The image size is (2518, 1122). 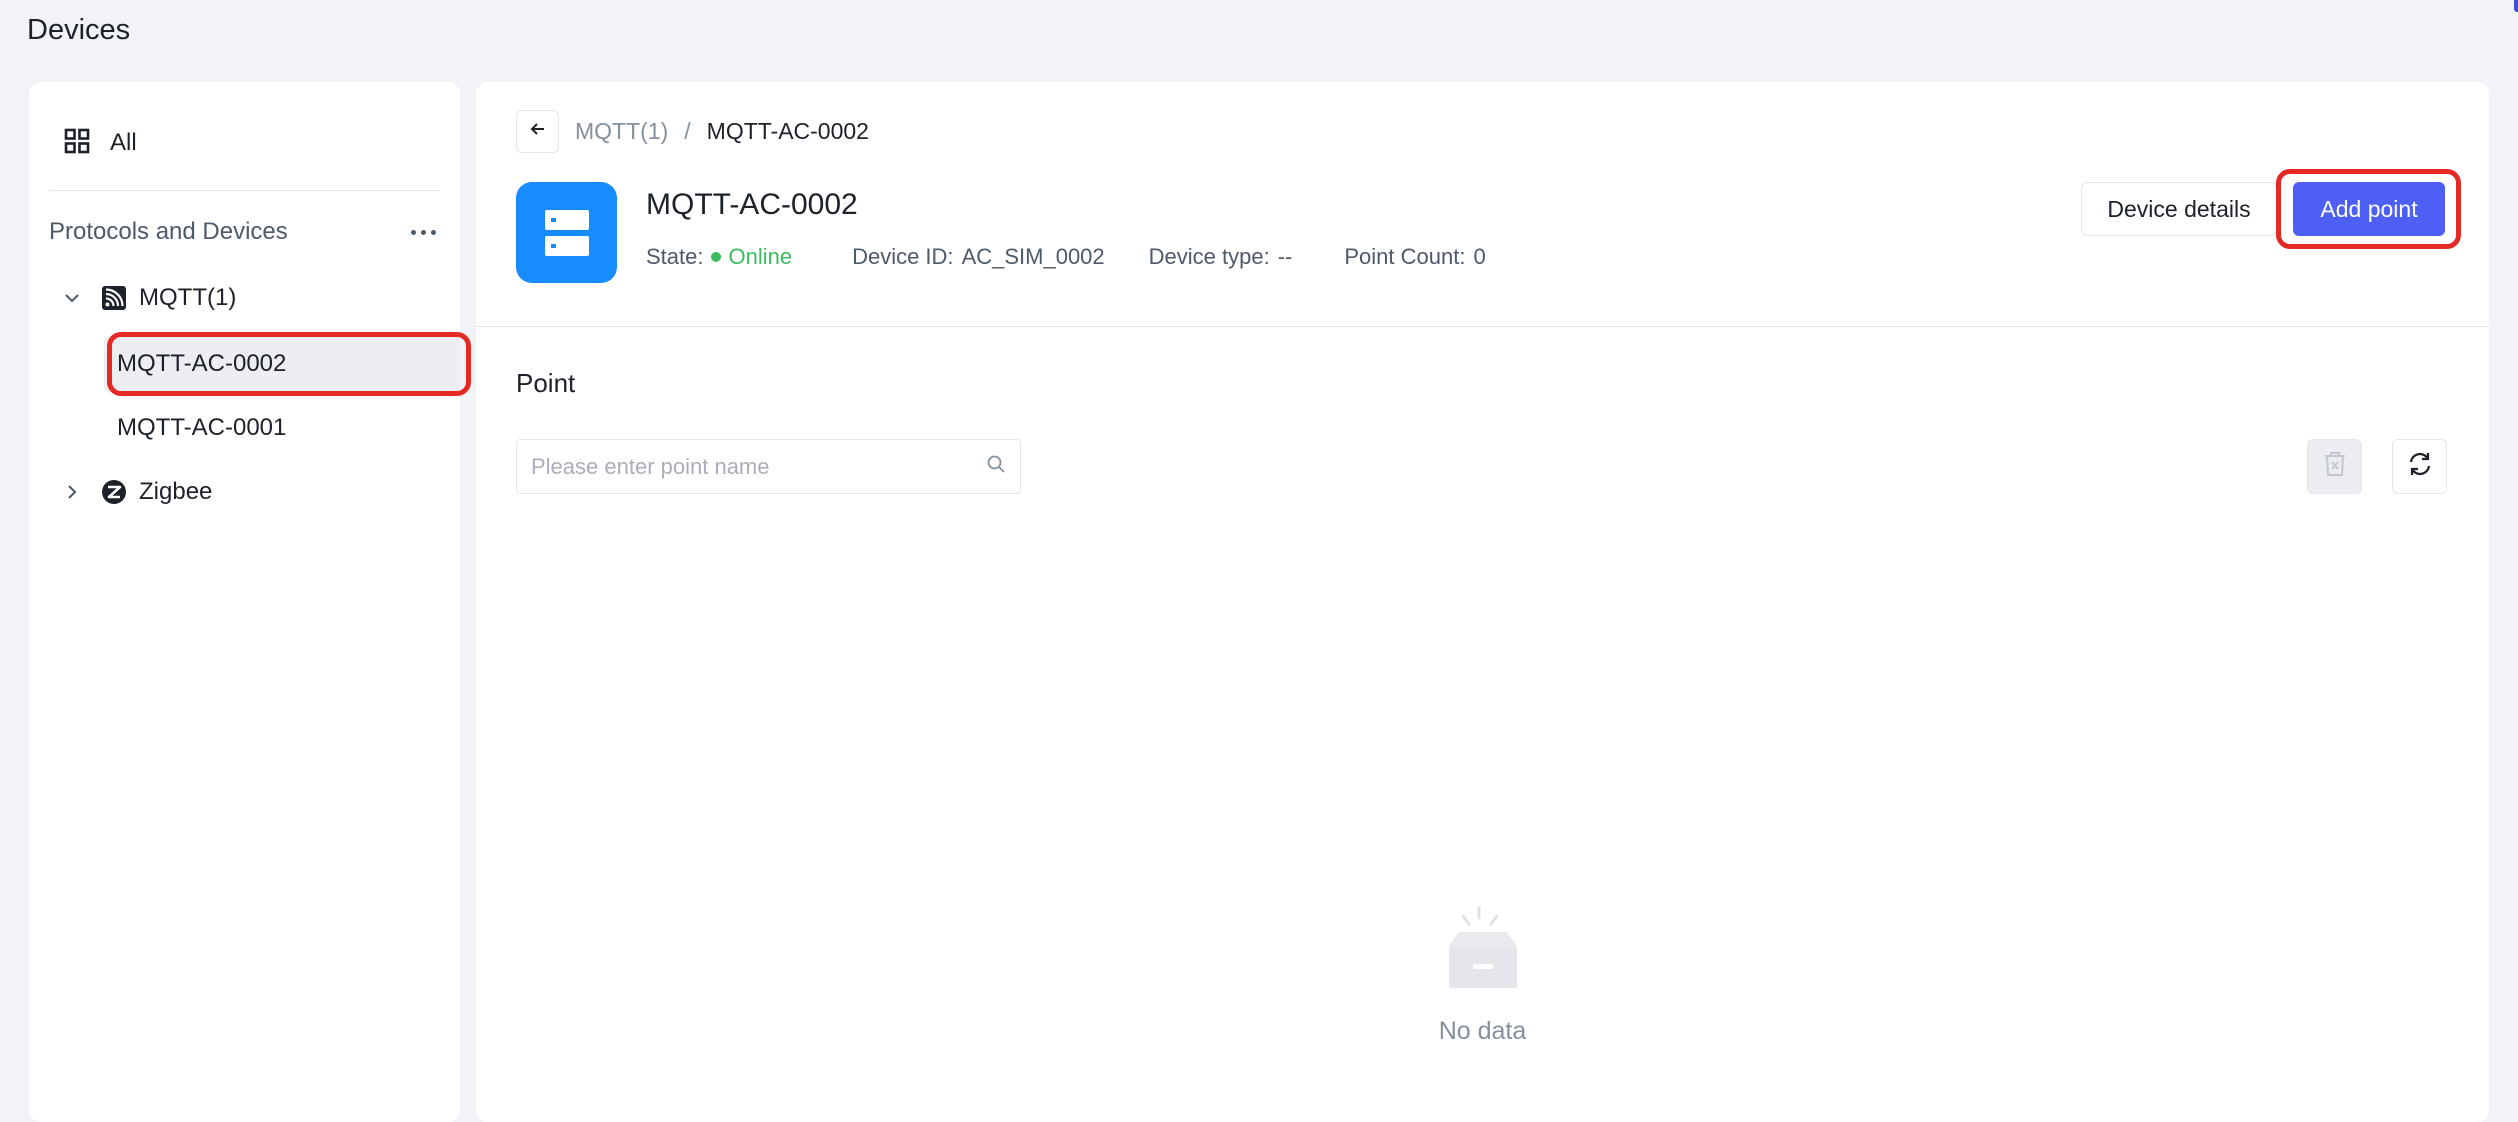 What do you see at coordinates (202, 363) in the screenshot?
I see `tree-device-label: MQTT-AC-0002` at bounding box center [202, 363].